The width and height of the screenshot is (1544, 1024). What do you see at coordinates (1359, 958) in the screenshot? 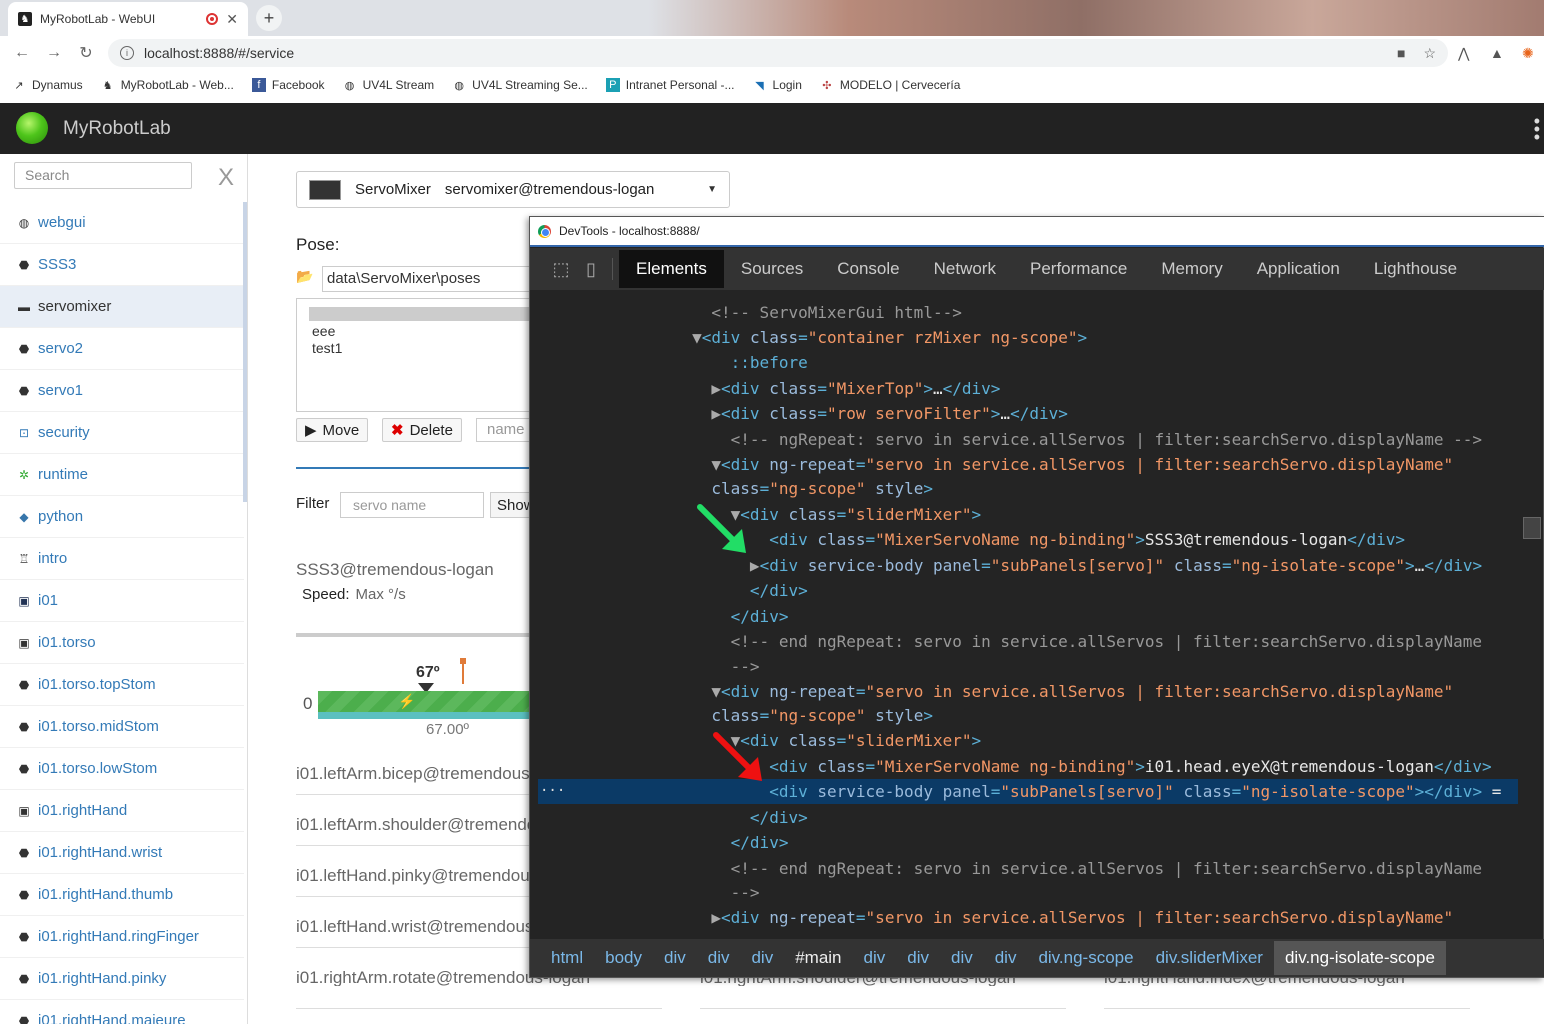
I see `crumb-ng-isolate-scope: div.ng-isolate-scope` at bounding box center [1359, 958].